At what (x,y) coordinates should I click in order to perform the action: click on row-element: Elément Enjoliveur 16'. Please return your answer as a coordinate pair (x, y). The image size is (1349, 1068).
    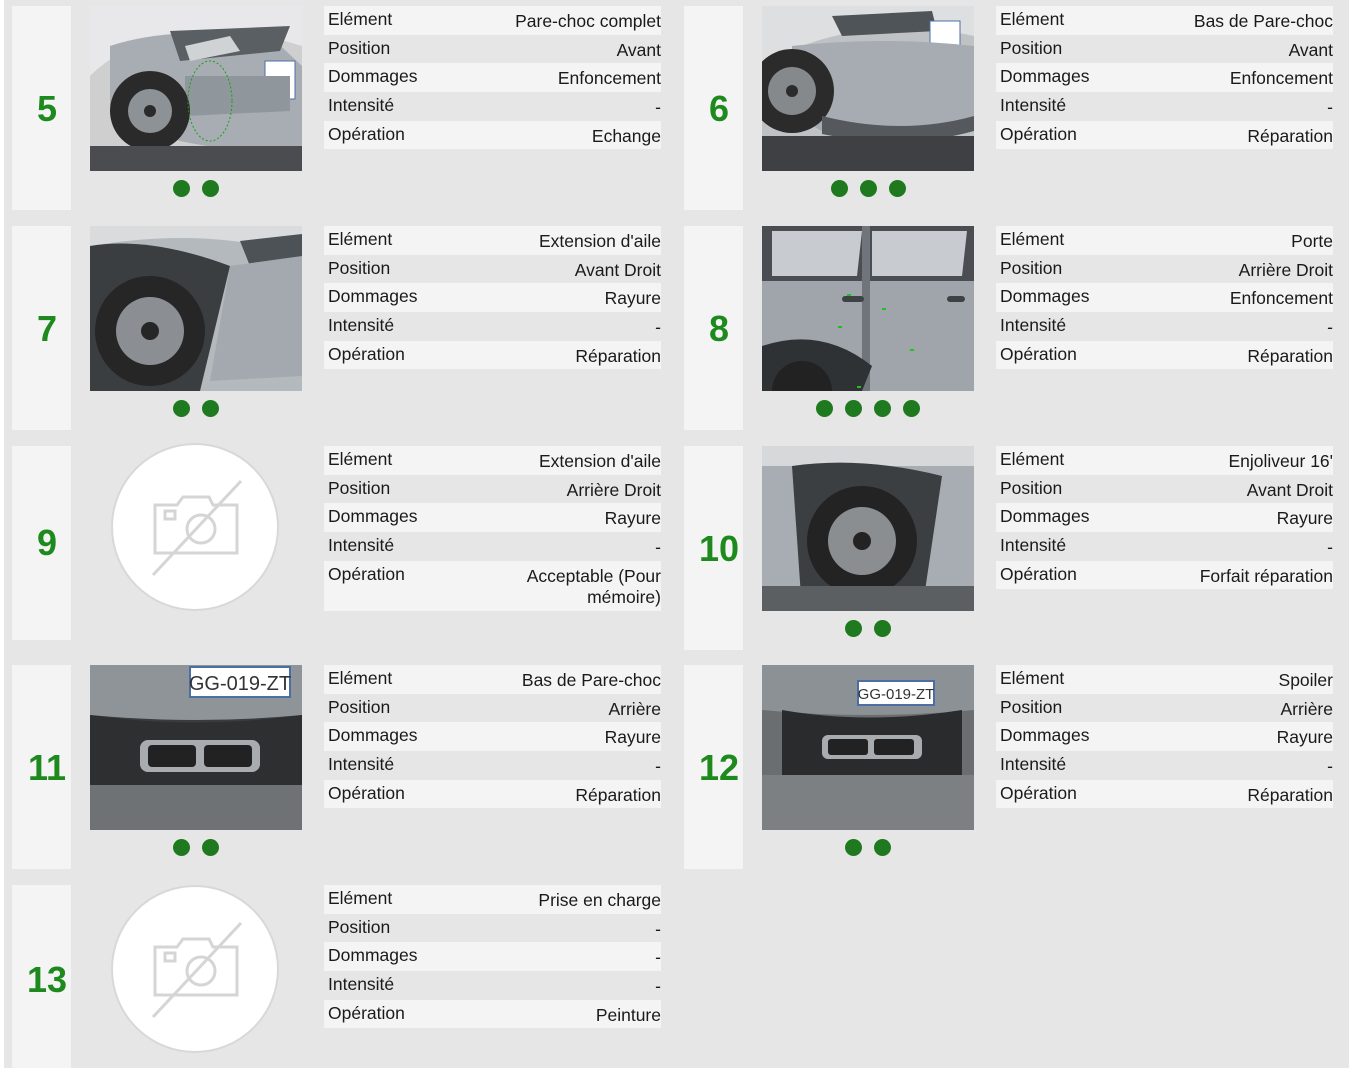
    Looking at the image, I should click on (1164, 460).